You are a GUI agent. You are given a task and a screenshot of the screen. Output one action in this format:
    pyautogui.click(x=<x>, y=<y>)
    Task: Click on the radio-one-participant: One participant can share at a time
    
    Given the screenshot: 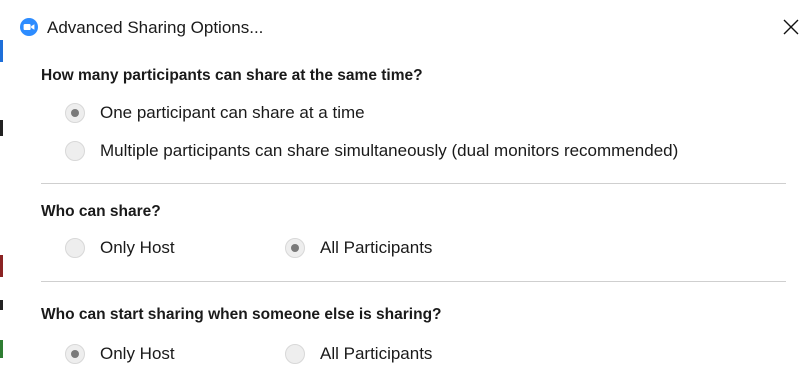 What is the action you would take?
    pyautogui.click(x=215, y=113)
    